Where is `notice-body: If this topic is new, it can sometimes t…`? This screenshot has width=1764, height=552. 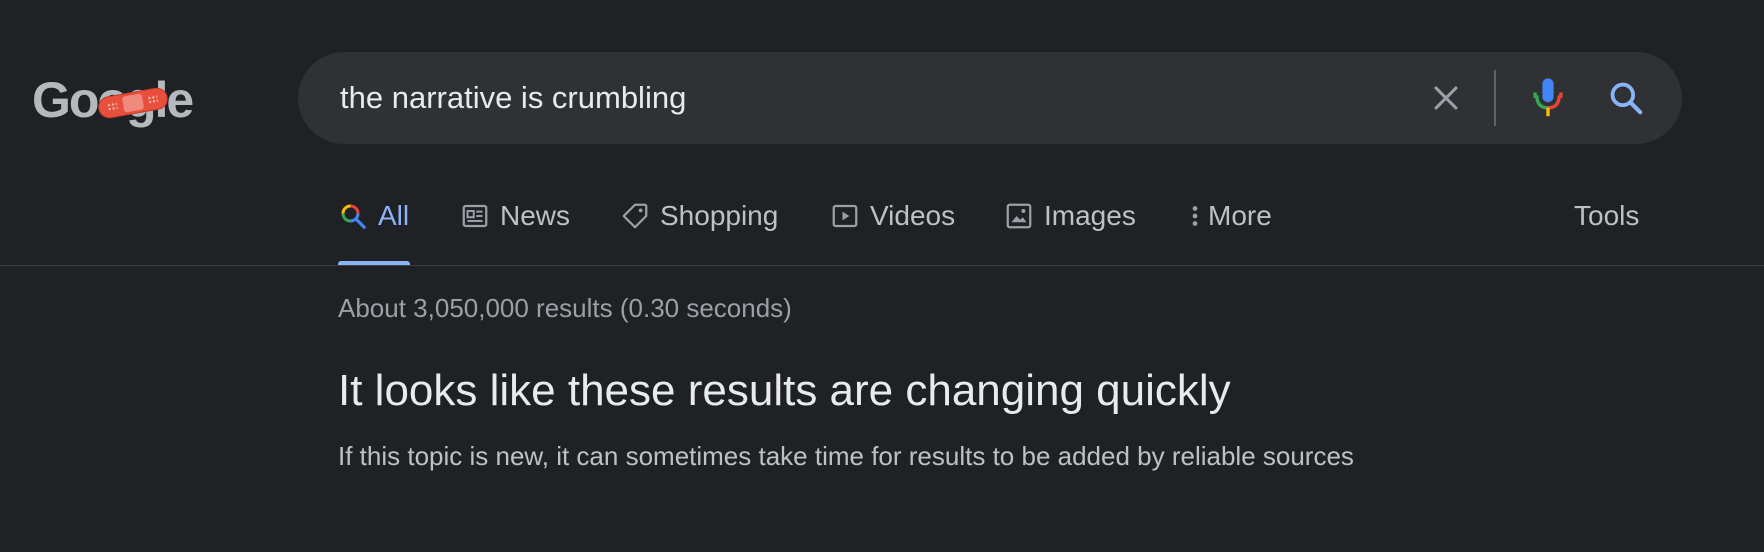
notice-body: If this topic is new, it can sometimes t… is located at coordinates (846, 456).